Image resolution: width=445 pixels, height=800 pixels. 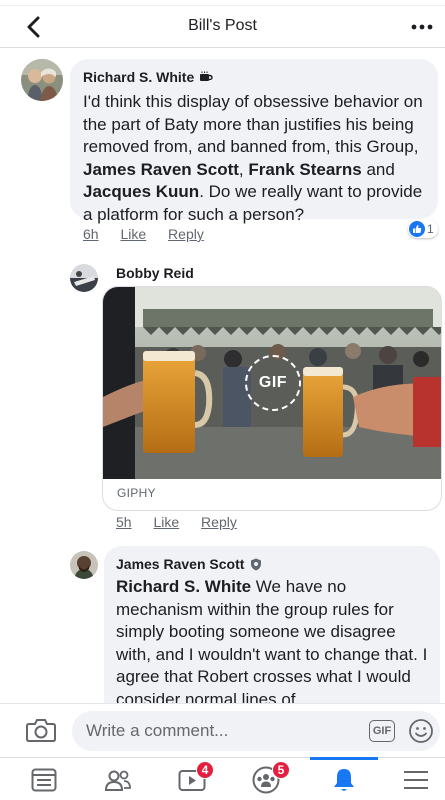 What do you see at coordinates (256, 564) in the screenshot?
I see `shield-icon` at bounding box center [256, 564].